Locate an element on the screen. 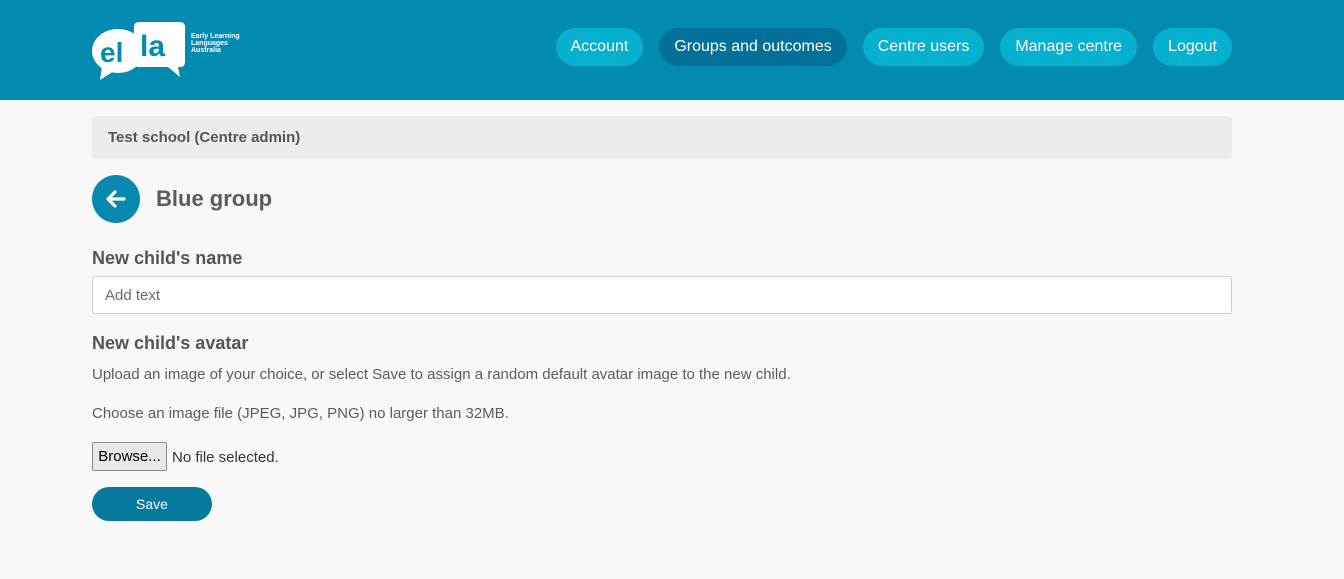  nav-groups-and-outcomes-button: Groups and outcomes is located at coordinates (753, 47).